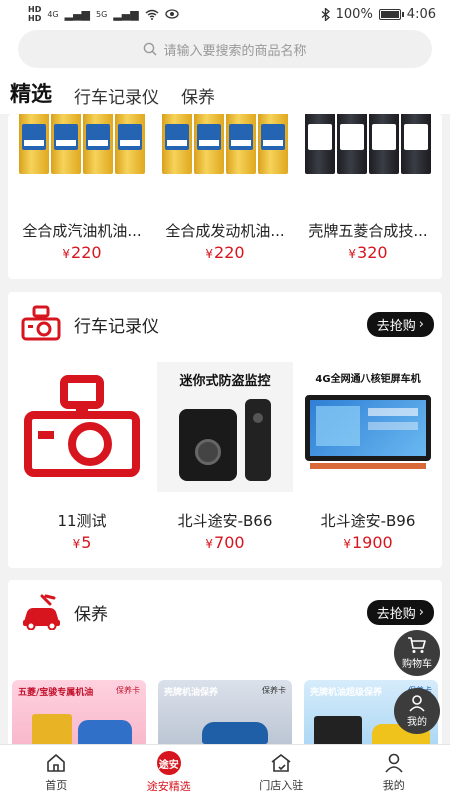 This screenshot has height=800, width=450. What do you see at coordinates (325, 14) in the screenshot?
I see `bluetooth-icon` at bounding box center [325, 14].